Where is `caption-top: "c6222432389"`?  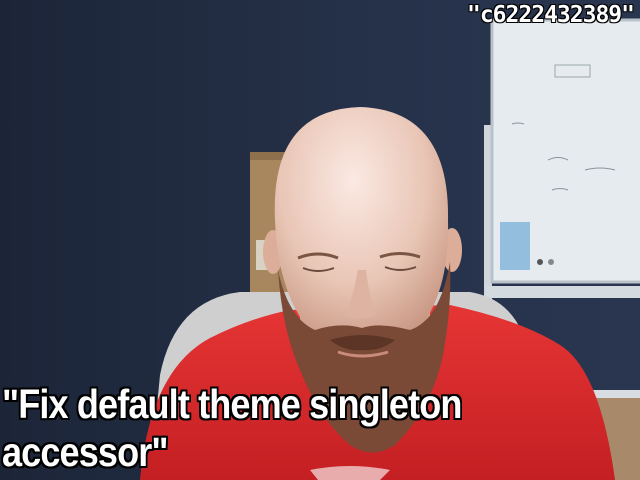 caption-top: "c6222432389" is located at coordinates (550, 15).